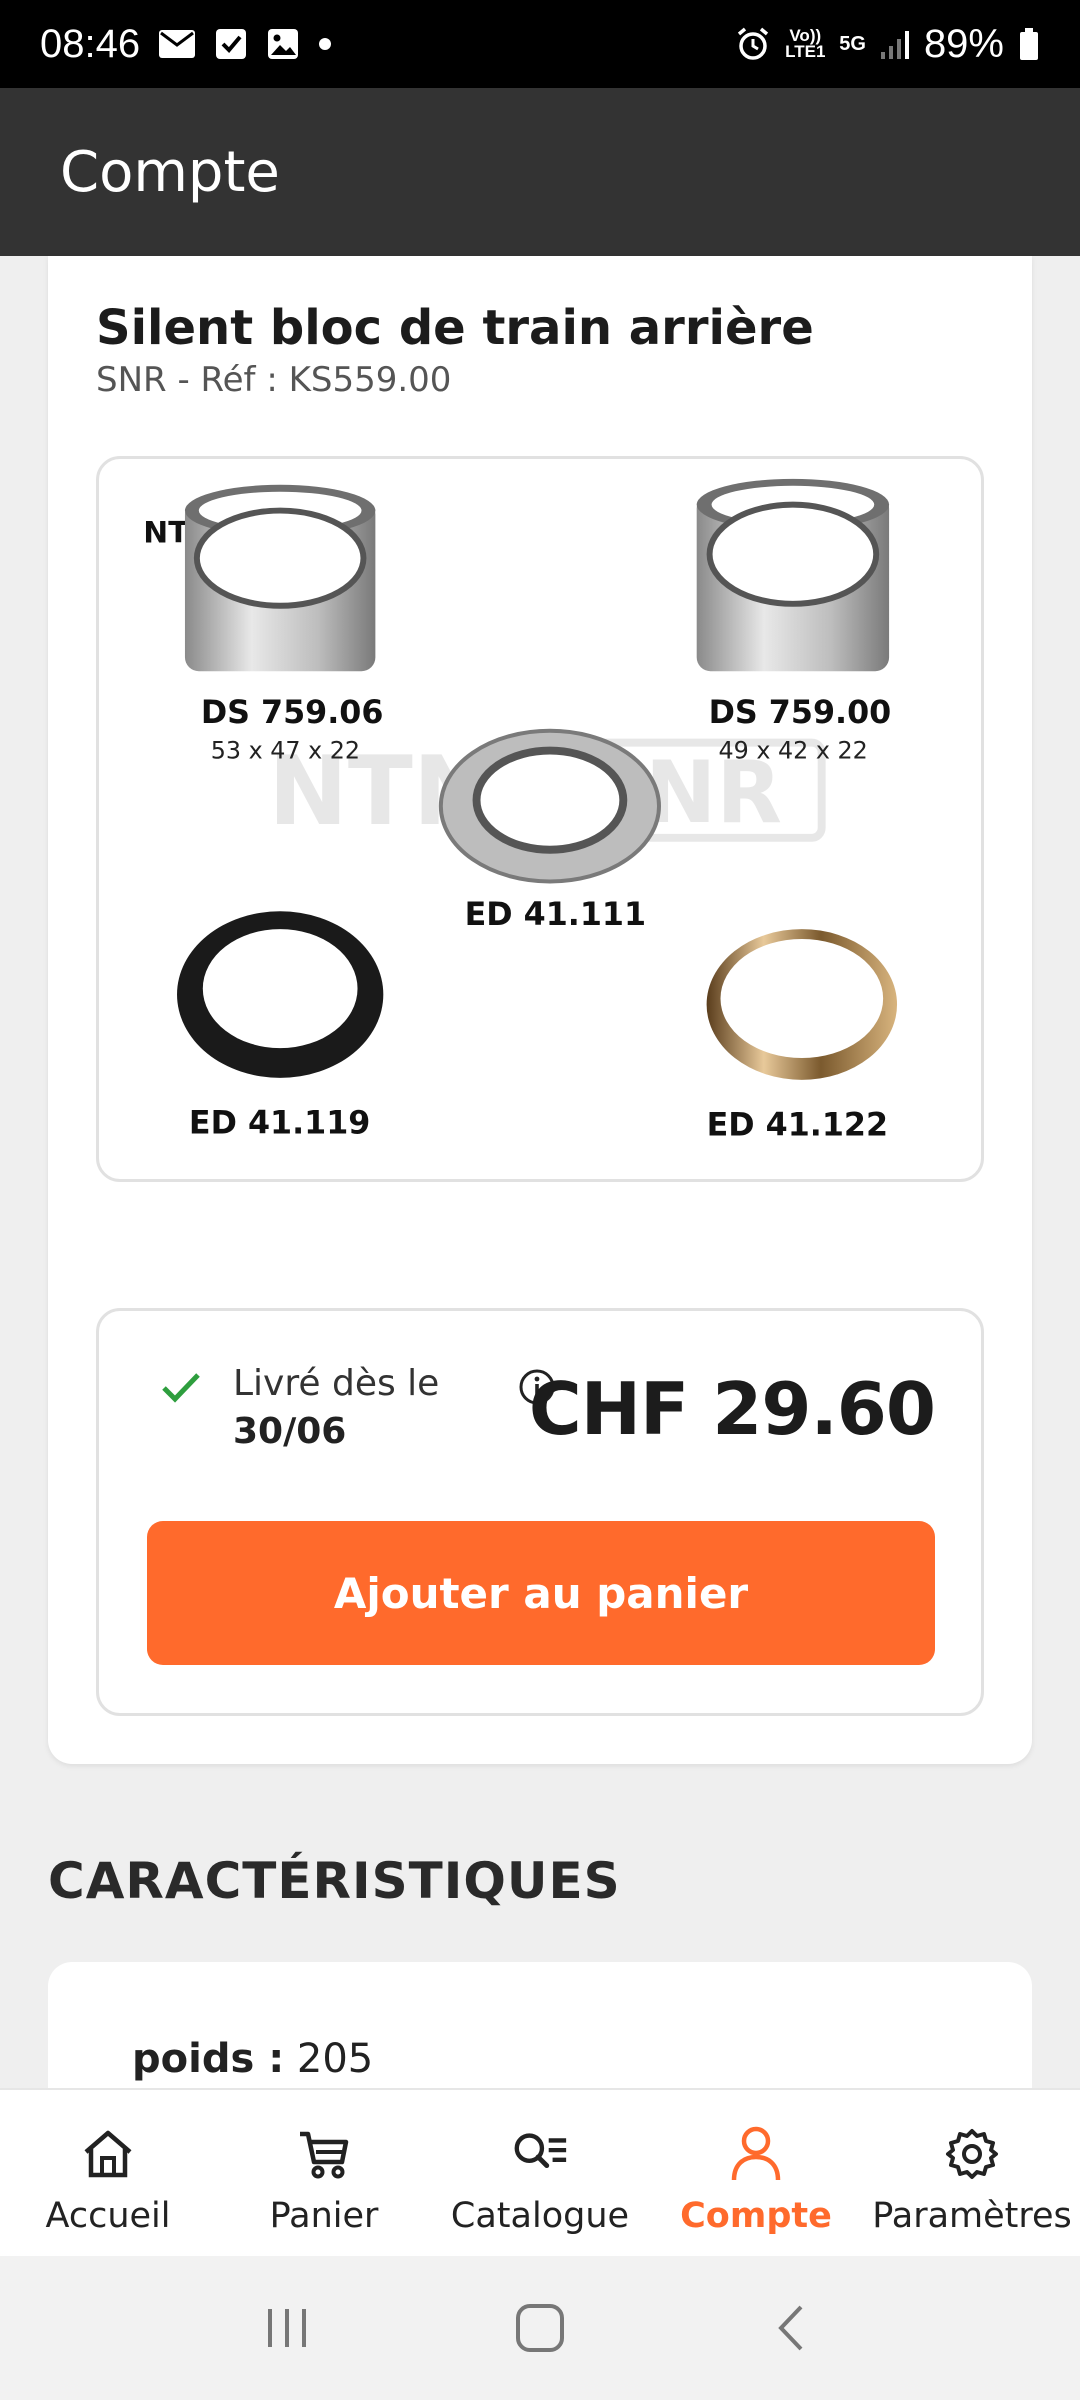 Image resolution: width=1080 pixels, height=2400 pixels. Describe the element at coordinates (540, 172) in the screenshot. I see `app-bar: Compte` at that location.